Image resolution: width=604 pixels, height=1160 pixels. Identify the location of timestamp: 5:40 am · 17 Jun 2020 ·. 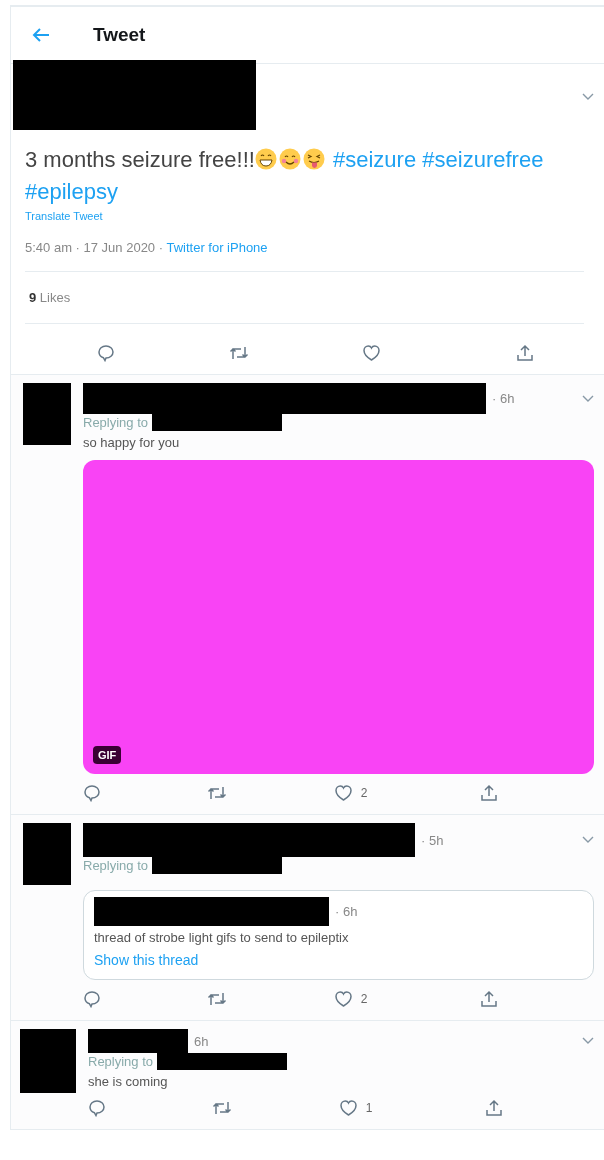
(94, 247).